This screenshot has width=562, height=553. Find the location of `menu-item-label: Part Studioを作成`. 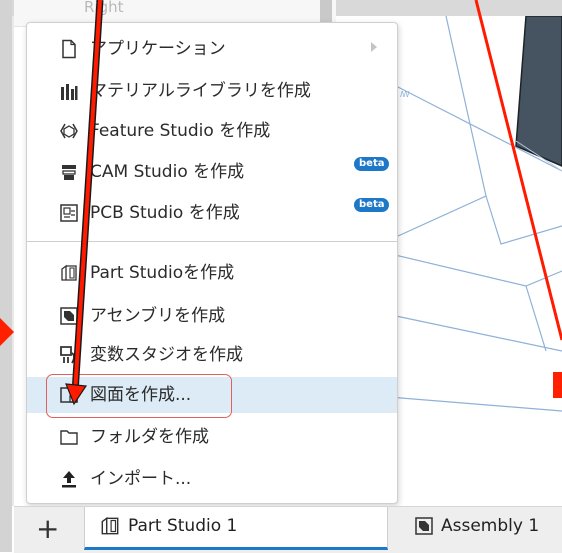

menu-item-label: Part Studioを作成 is located at coordinates (162, 273).